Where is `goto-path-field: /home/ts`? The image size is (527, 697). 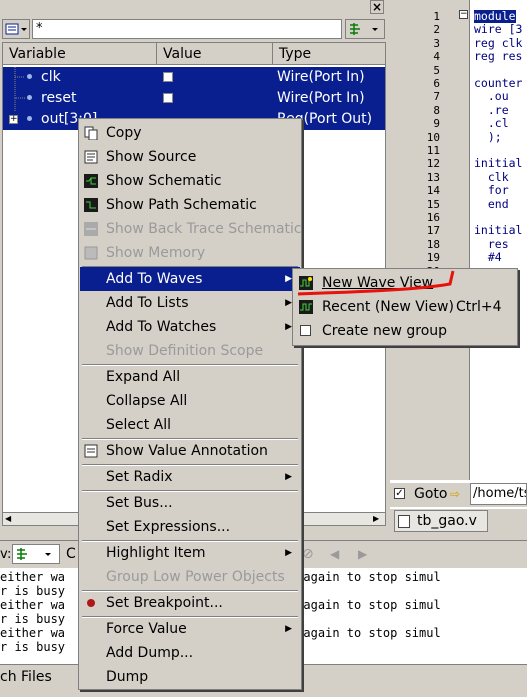
goto-path-field: /home/ts is located at coordinates (498, 494).